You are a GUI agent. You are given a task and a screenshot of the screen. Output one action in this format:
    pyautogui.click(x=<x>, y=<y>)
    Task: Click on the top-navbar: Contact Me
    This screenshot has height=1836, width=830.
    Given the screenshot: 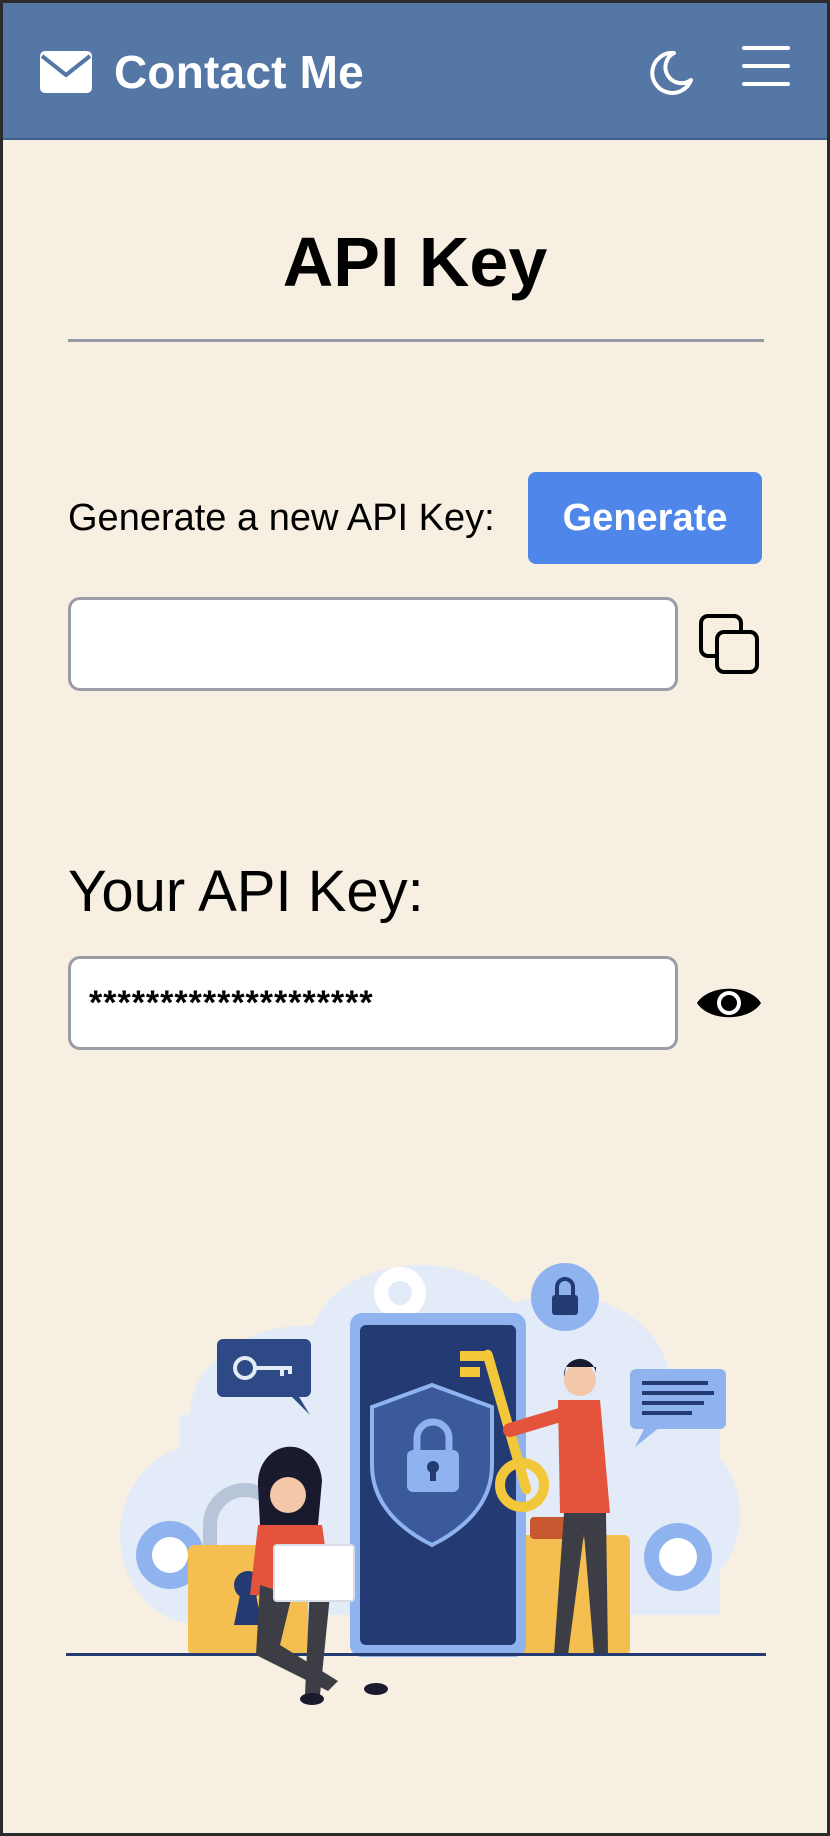 What is the action you would take?
    pyautogui.click(x=415, y=70)
    